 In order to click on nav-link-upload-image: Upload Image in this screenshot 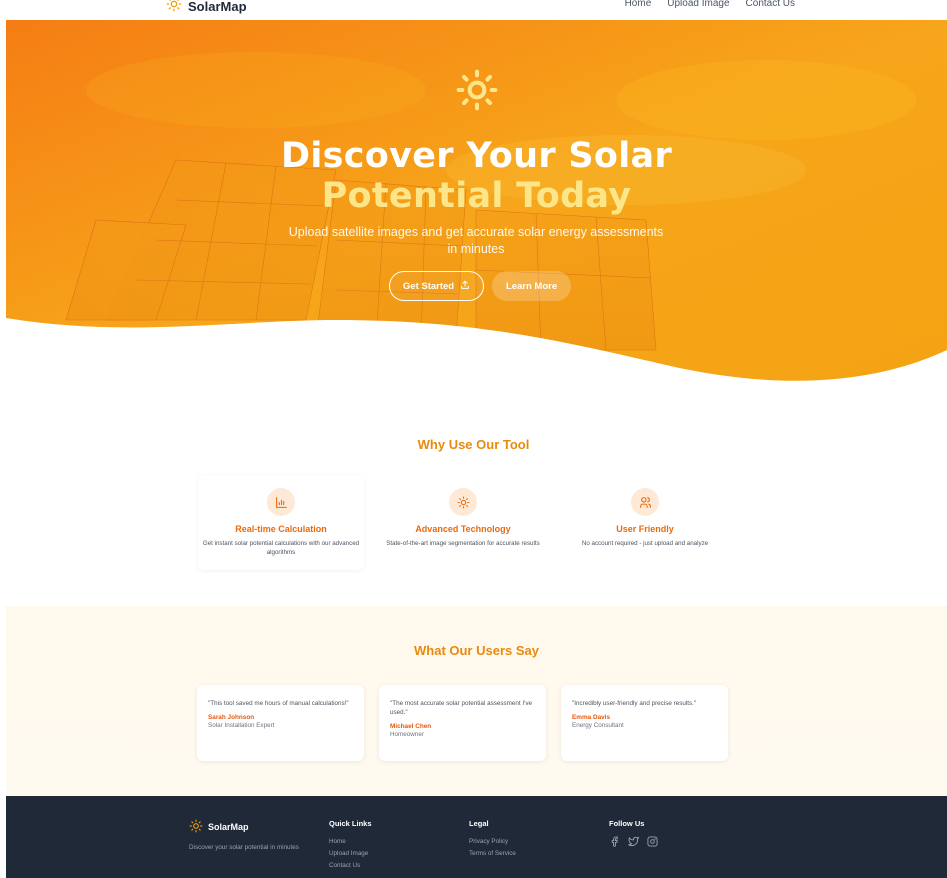, I will do `click(698, 4)`.